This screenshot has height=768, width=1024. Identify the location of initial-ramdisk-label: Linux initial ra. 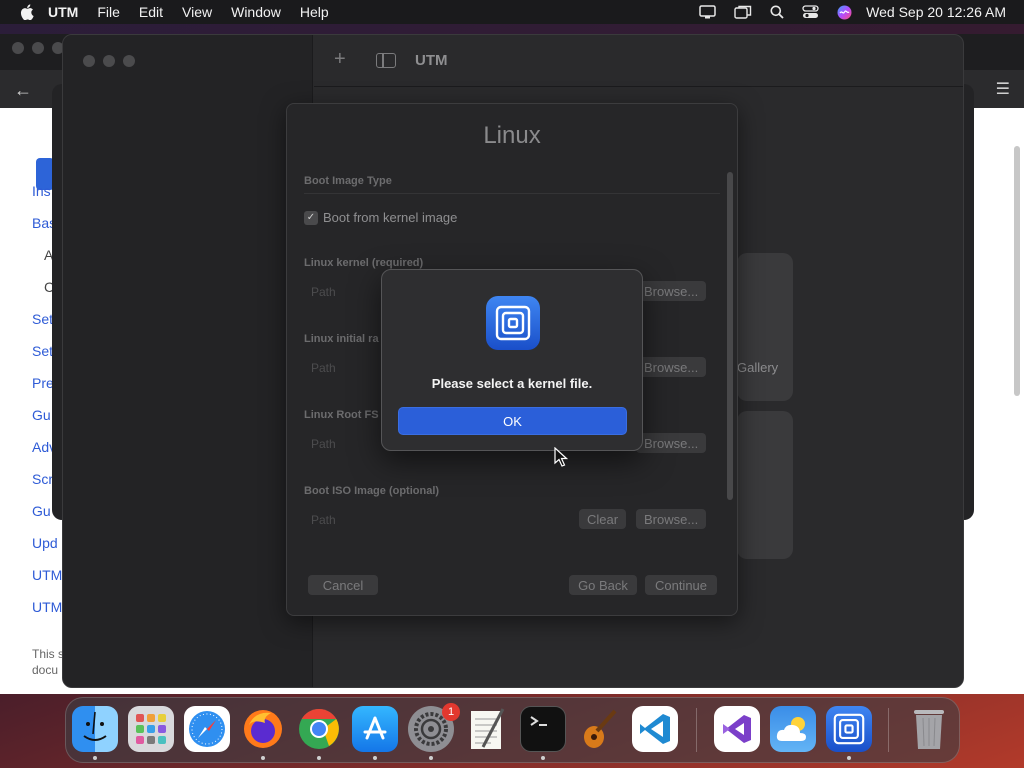
(341, 339).